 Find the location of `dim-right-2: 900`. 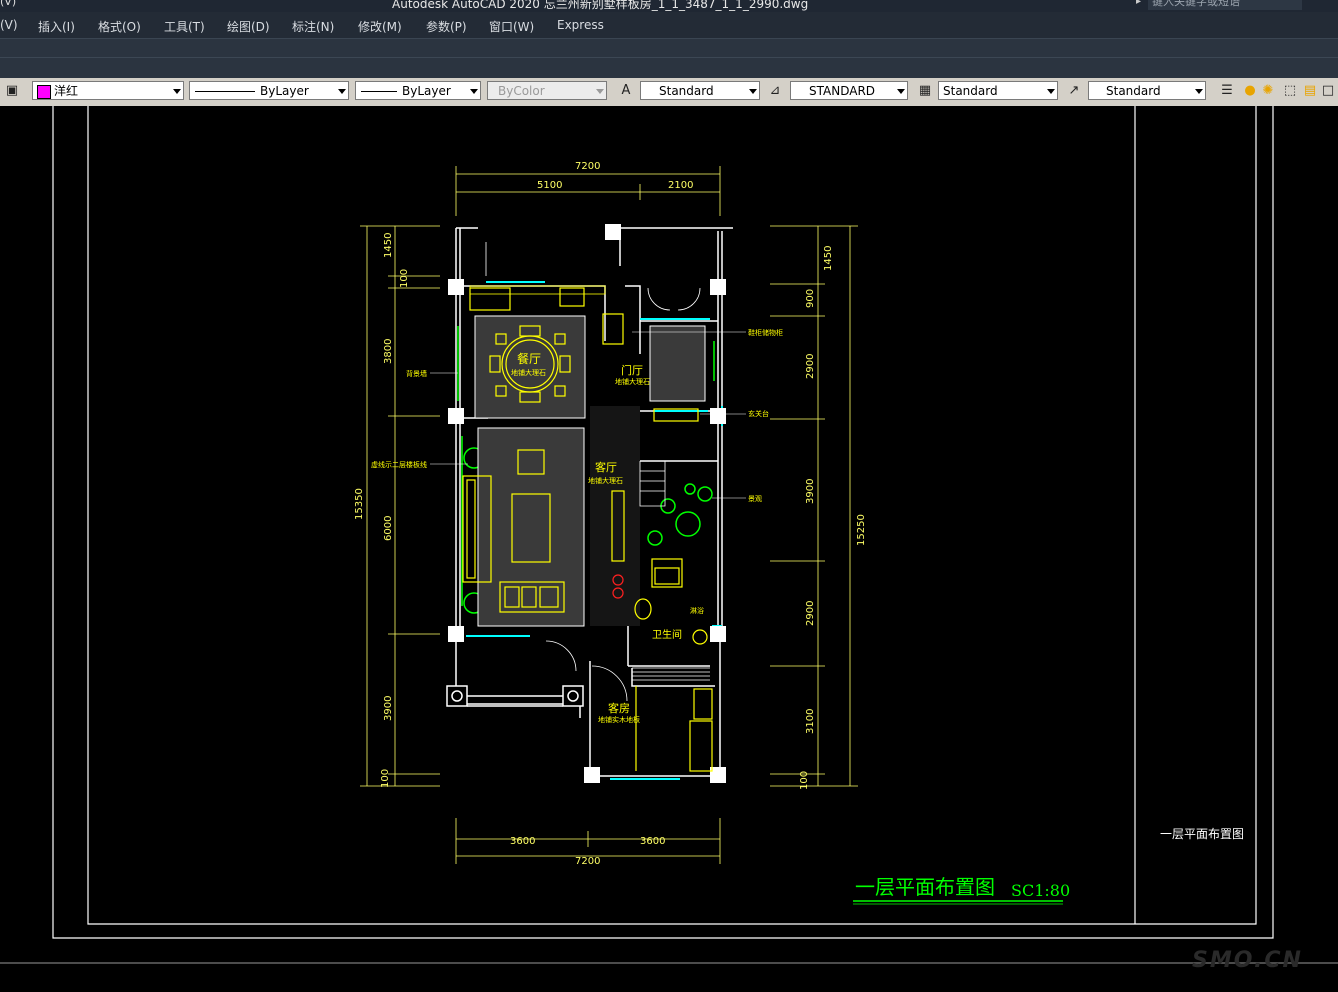

dim-right-2: 900 is located at coordinates (810, 298).